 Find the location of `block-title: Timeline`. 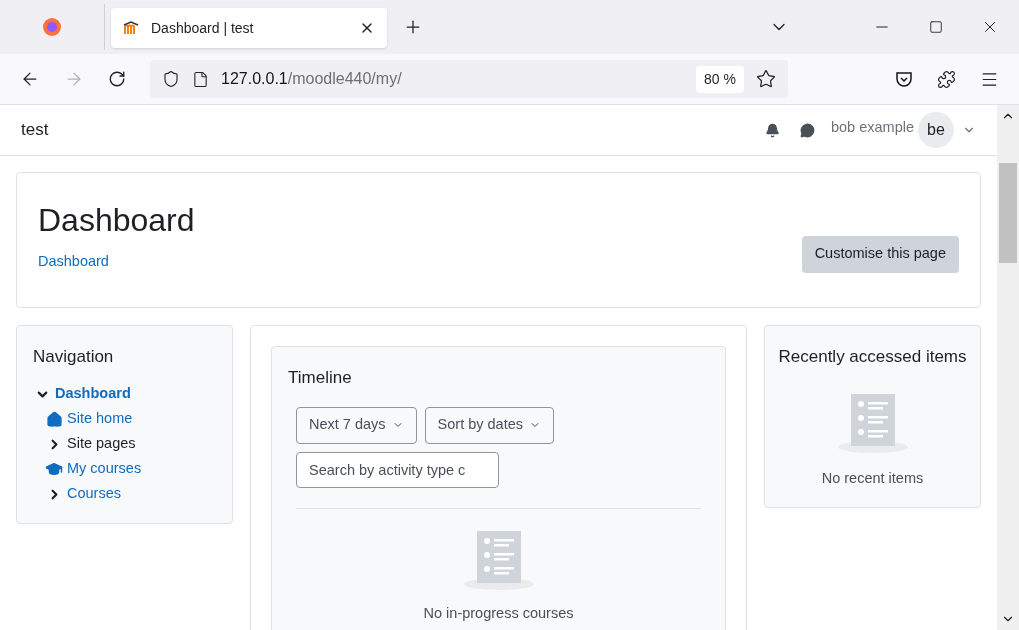

block-title: Timeline is located at coordinates (320, 378).